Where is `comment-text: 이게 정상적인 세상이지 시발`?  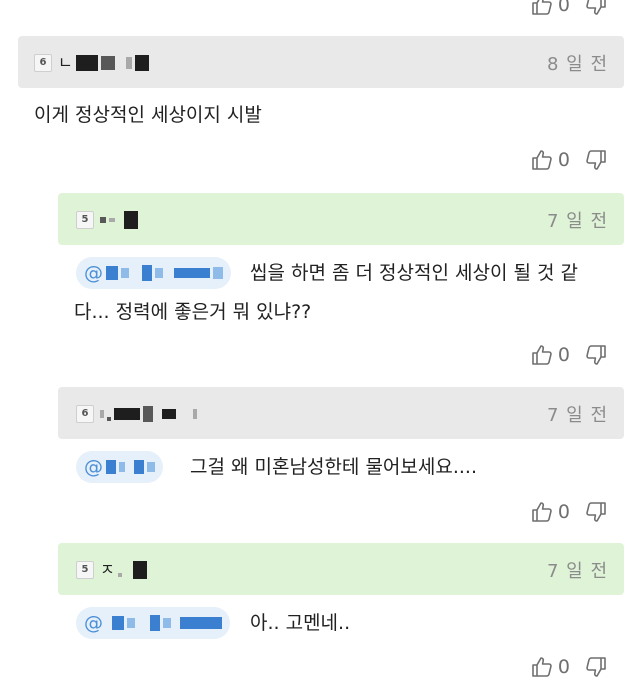
comment-text: 이게 정상적인 세상이지 시발 is located at coordinates (148, 115).